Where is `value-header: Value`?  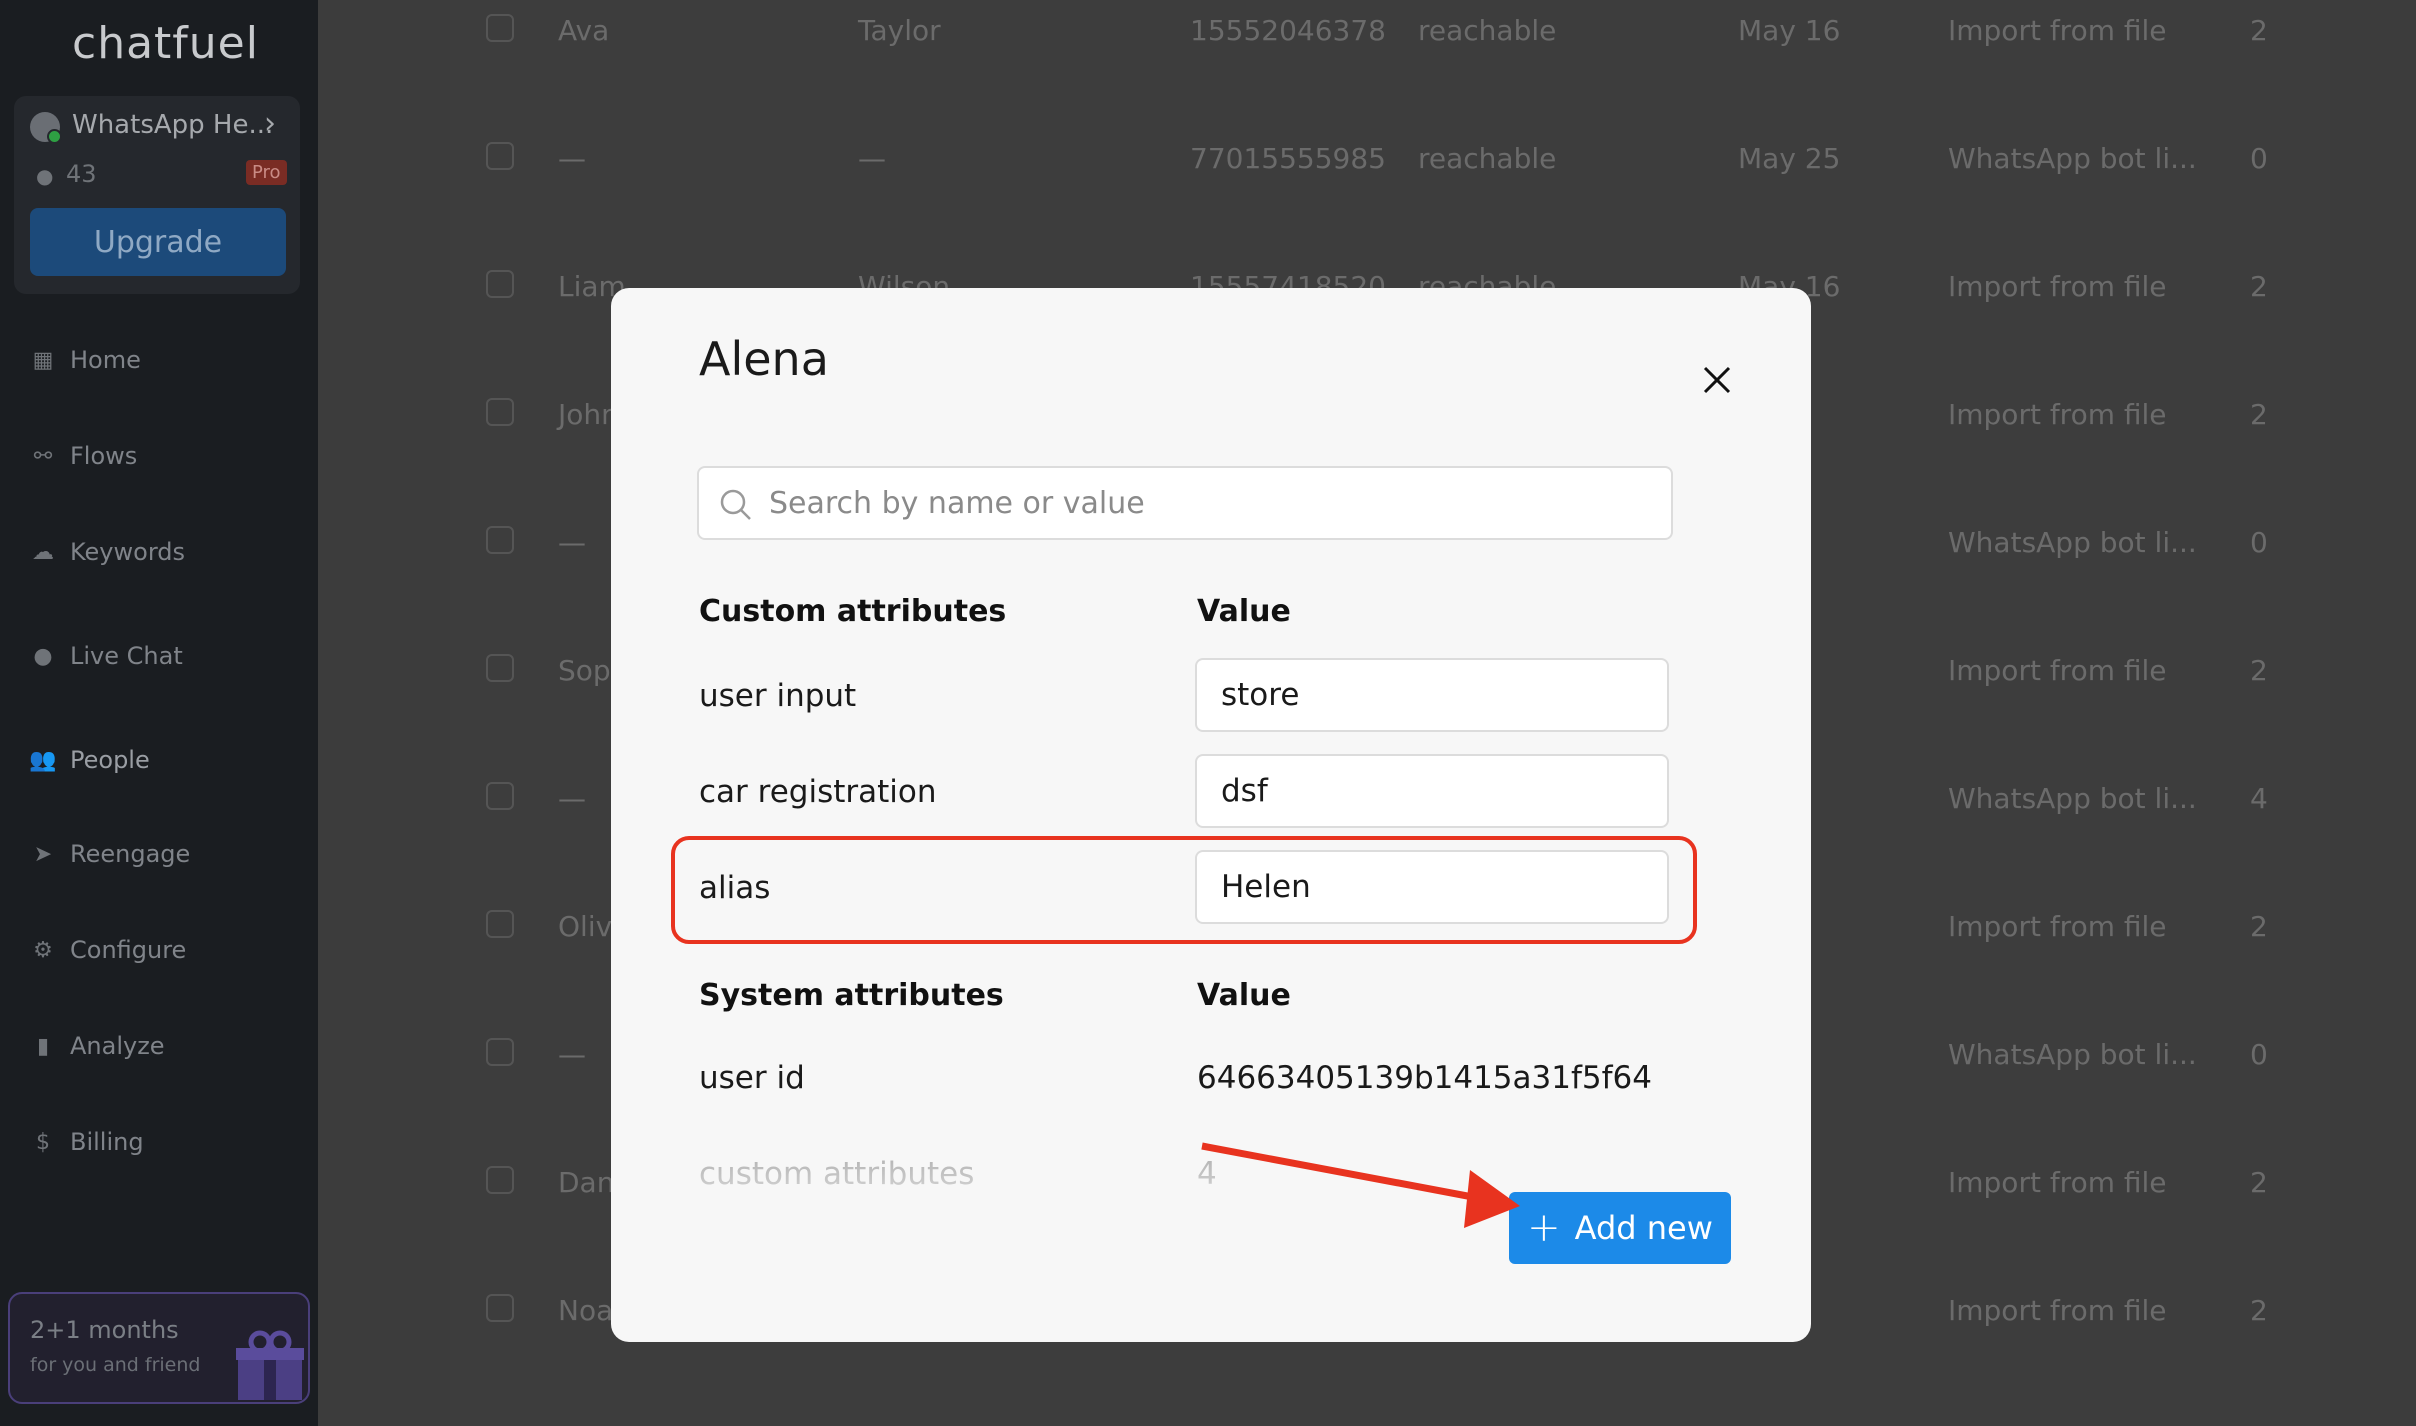
value-header: Value is located at coordinates (1244, 611).